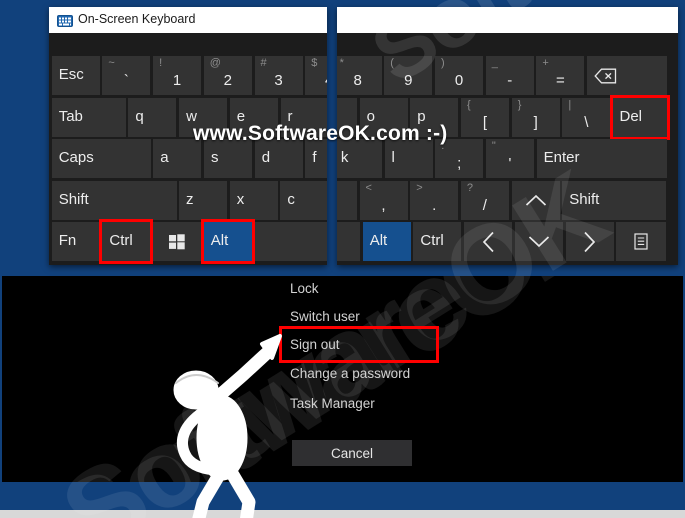 The height and width of the screenshot is (518, 685). What do you see at coordinates (215, 63) in the screenshot?
I see `key-secondary-label: @` at bounding box center [215, 63].